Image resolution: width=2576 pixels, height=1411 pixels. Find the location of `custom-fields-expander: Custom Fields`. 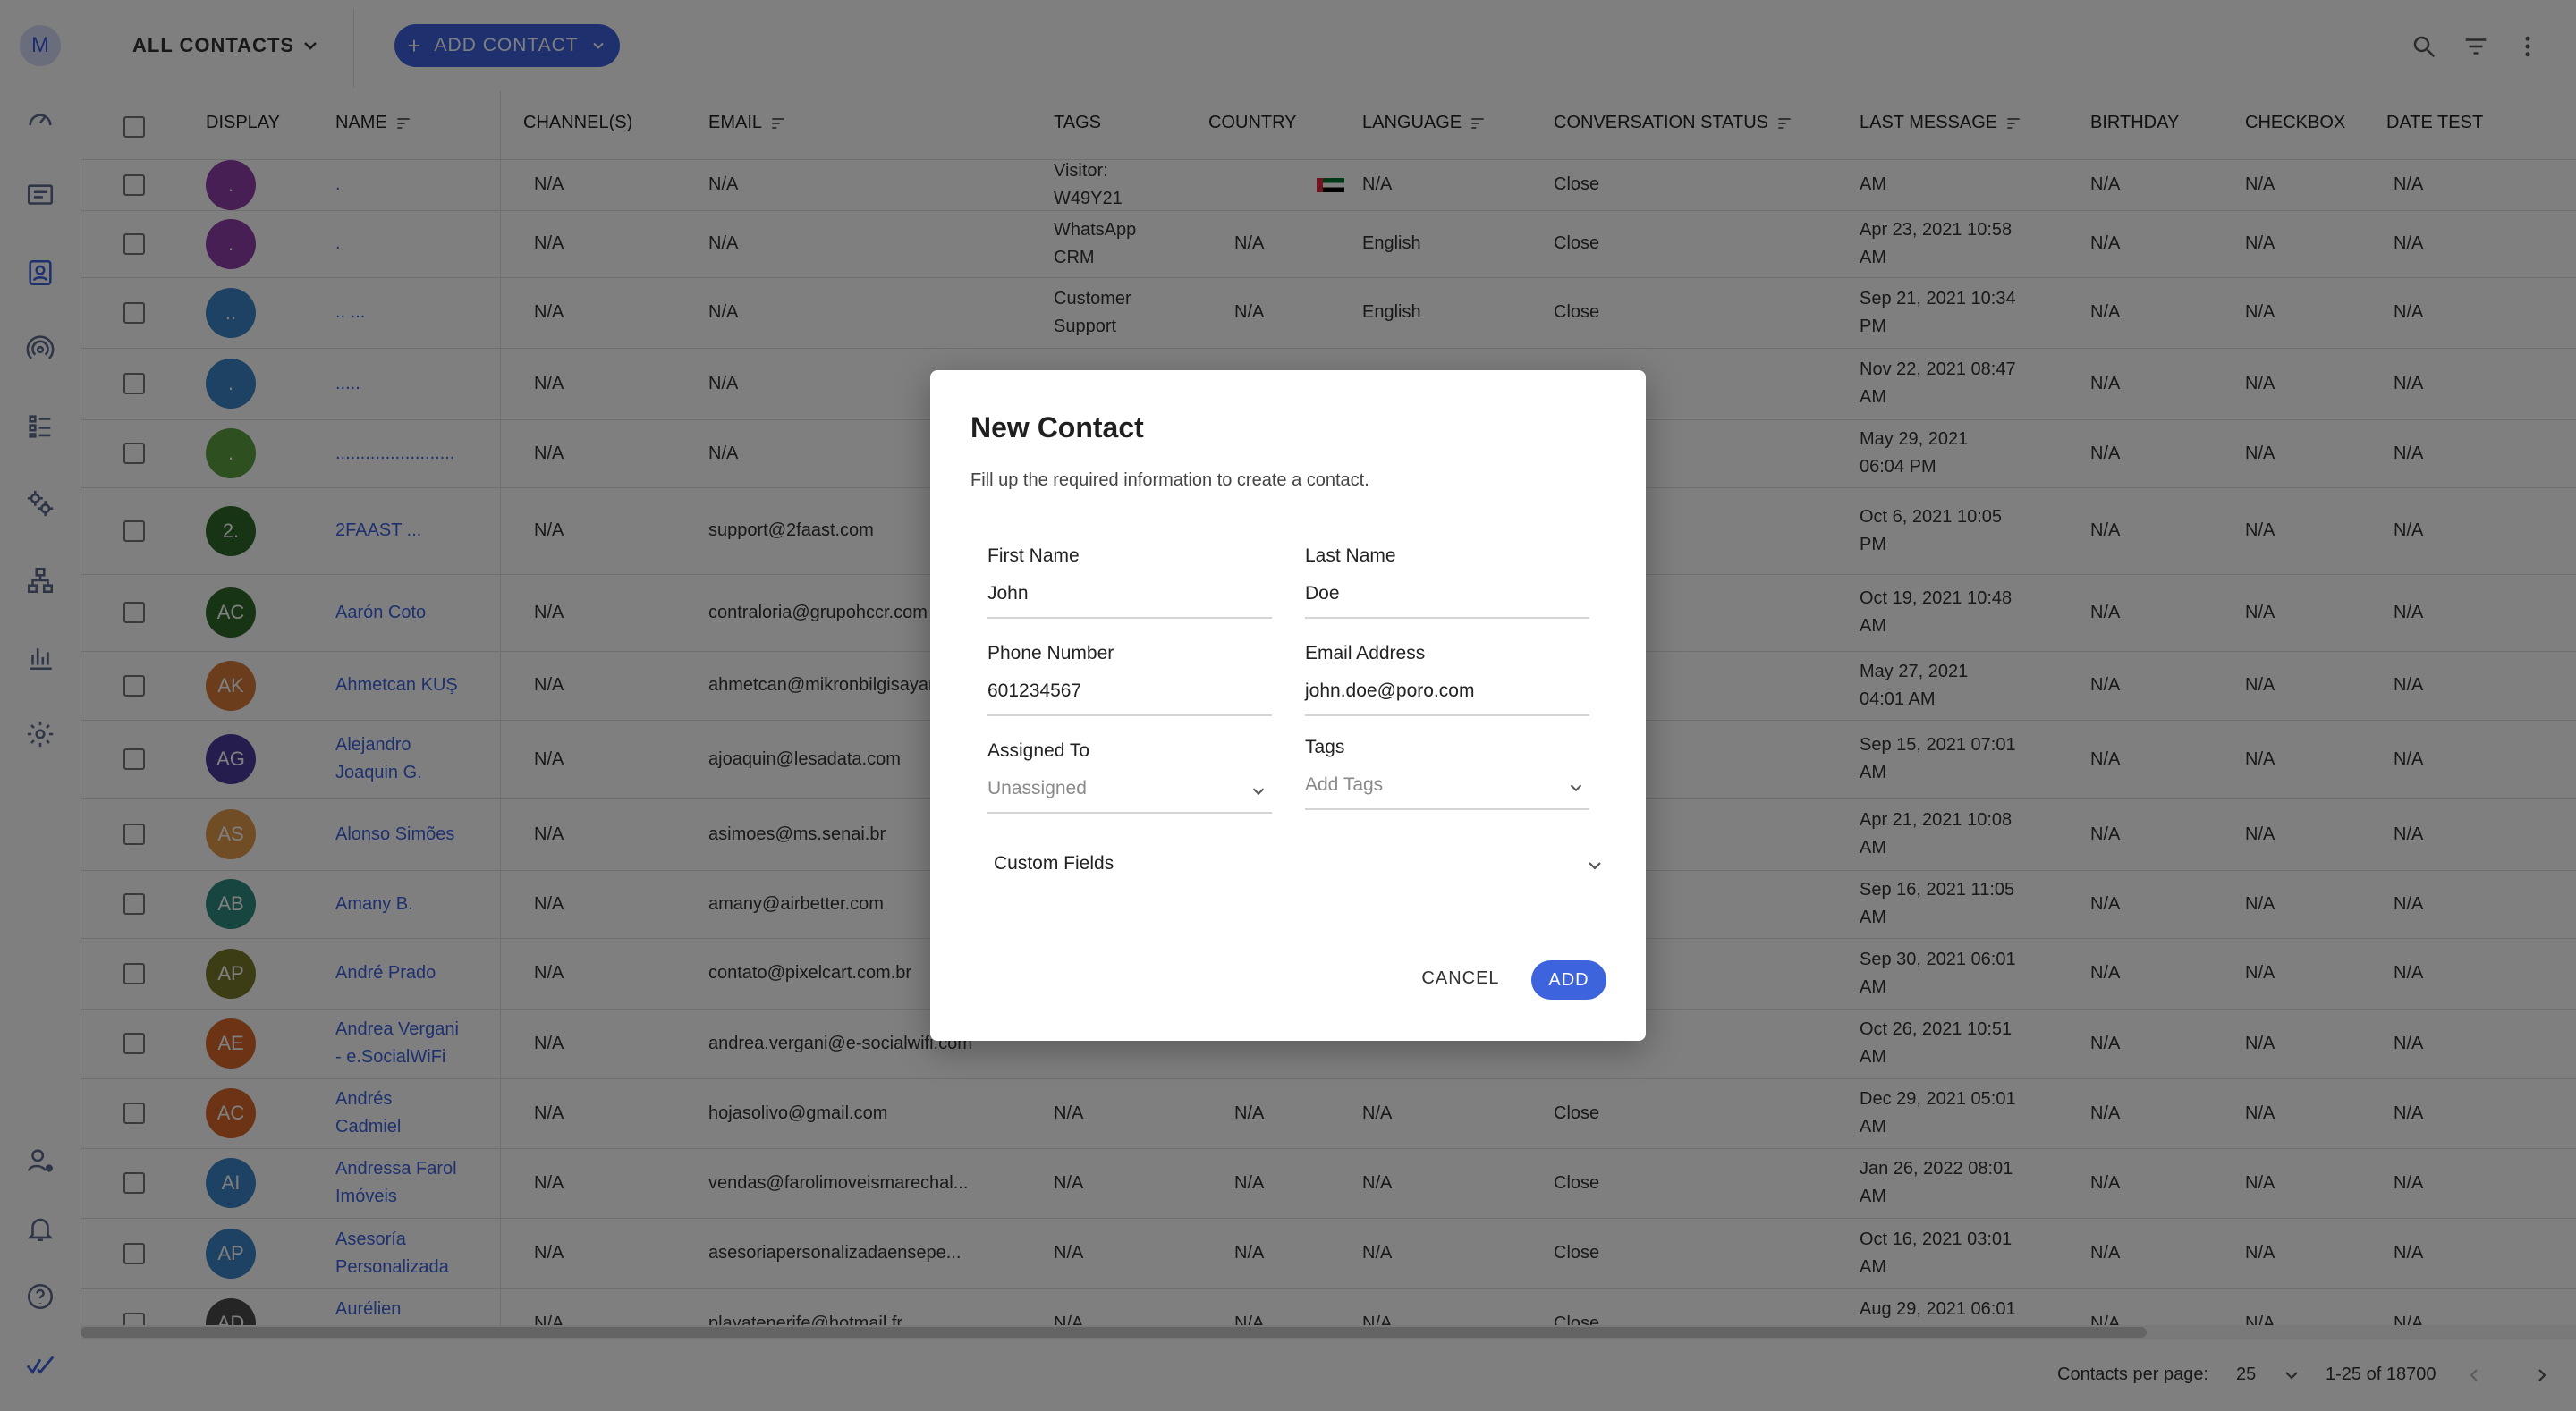

custom-fields-expander: Custom Fields is located at coordinates (1292, 865).